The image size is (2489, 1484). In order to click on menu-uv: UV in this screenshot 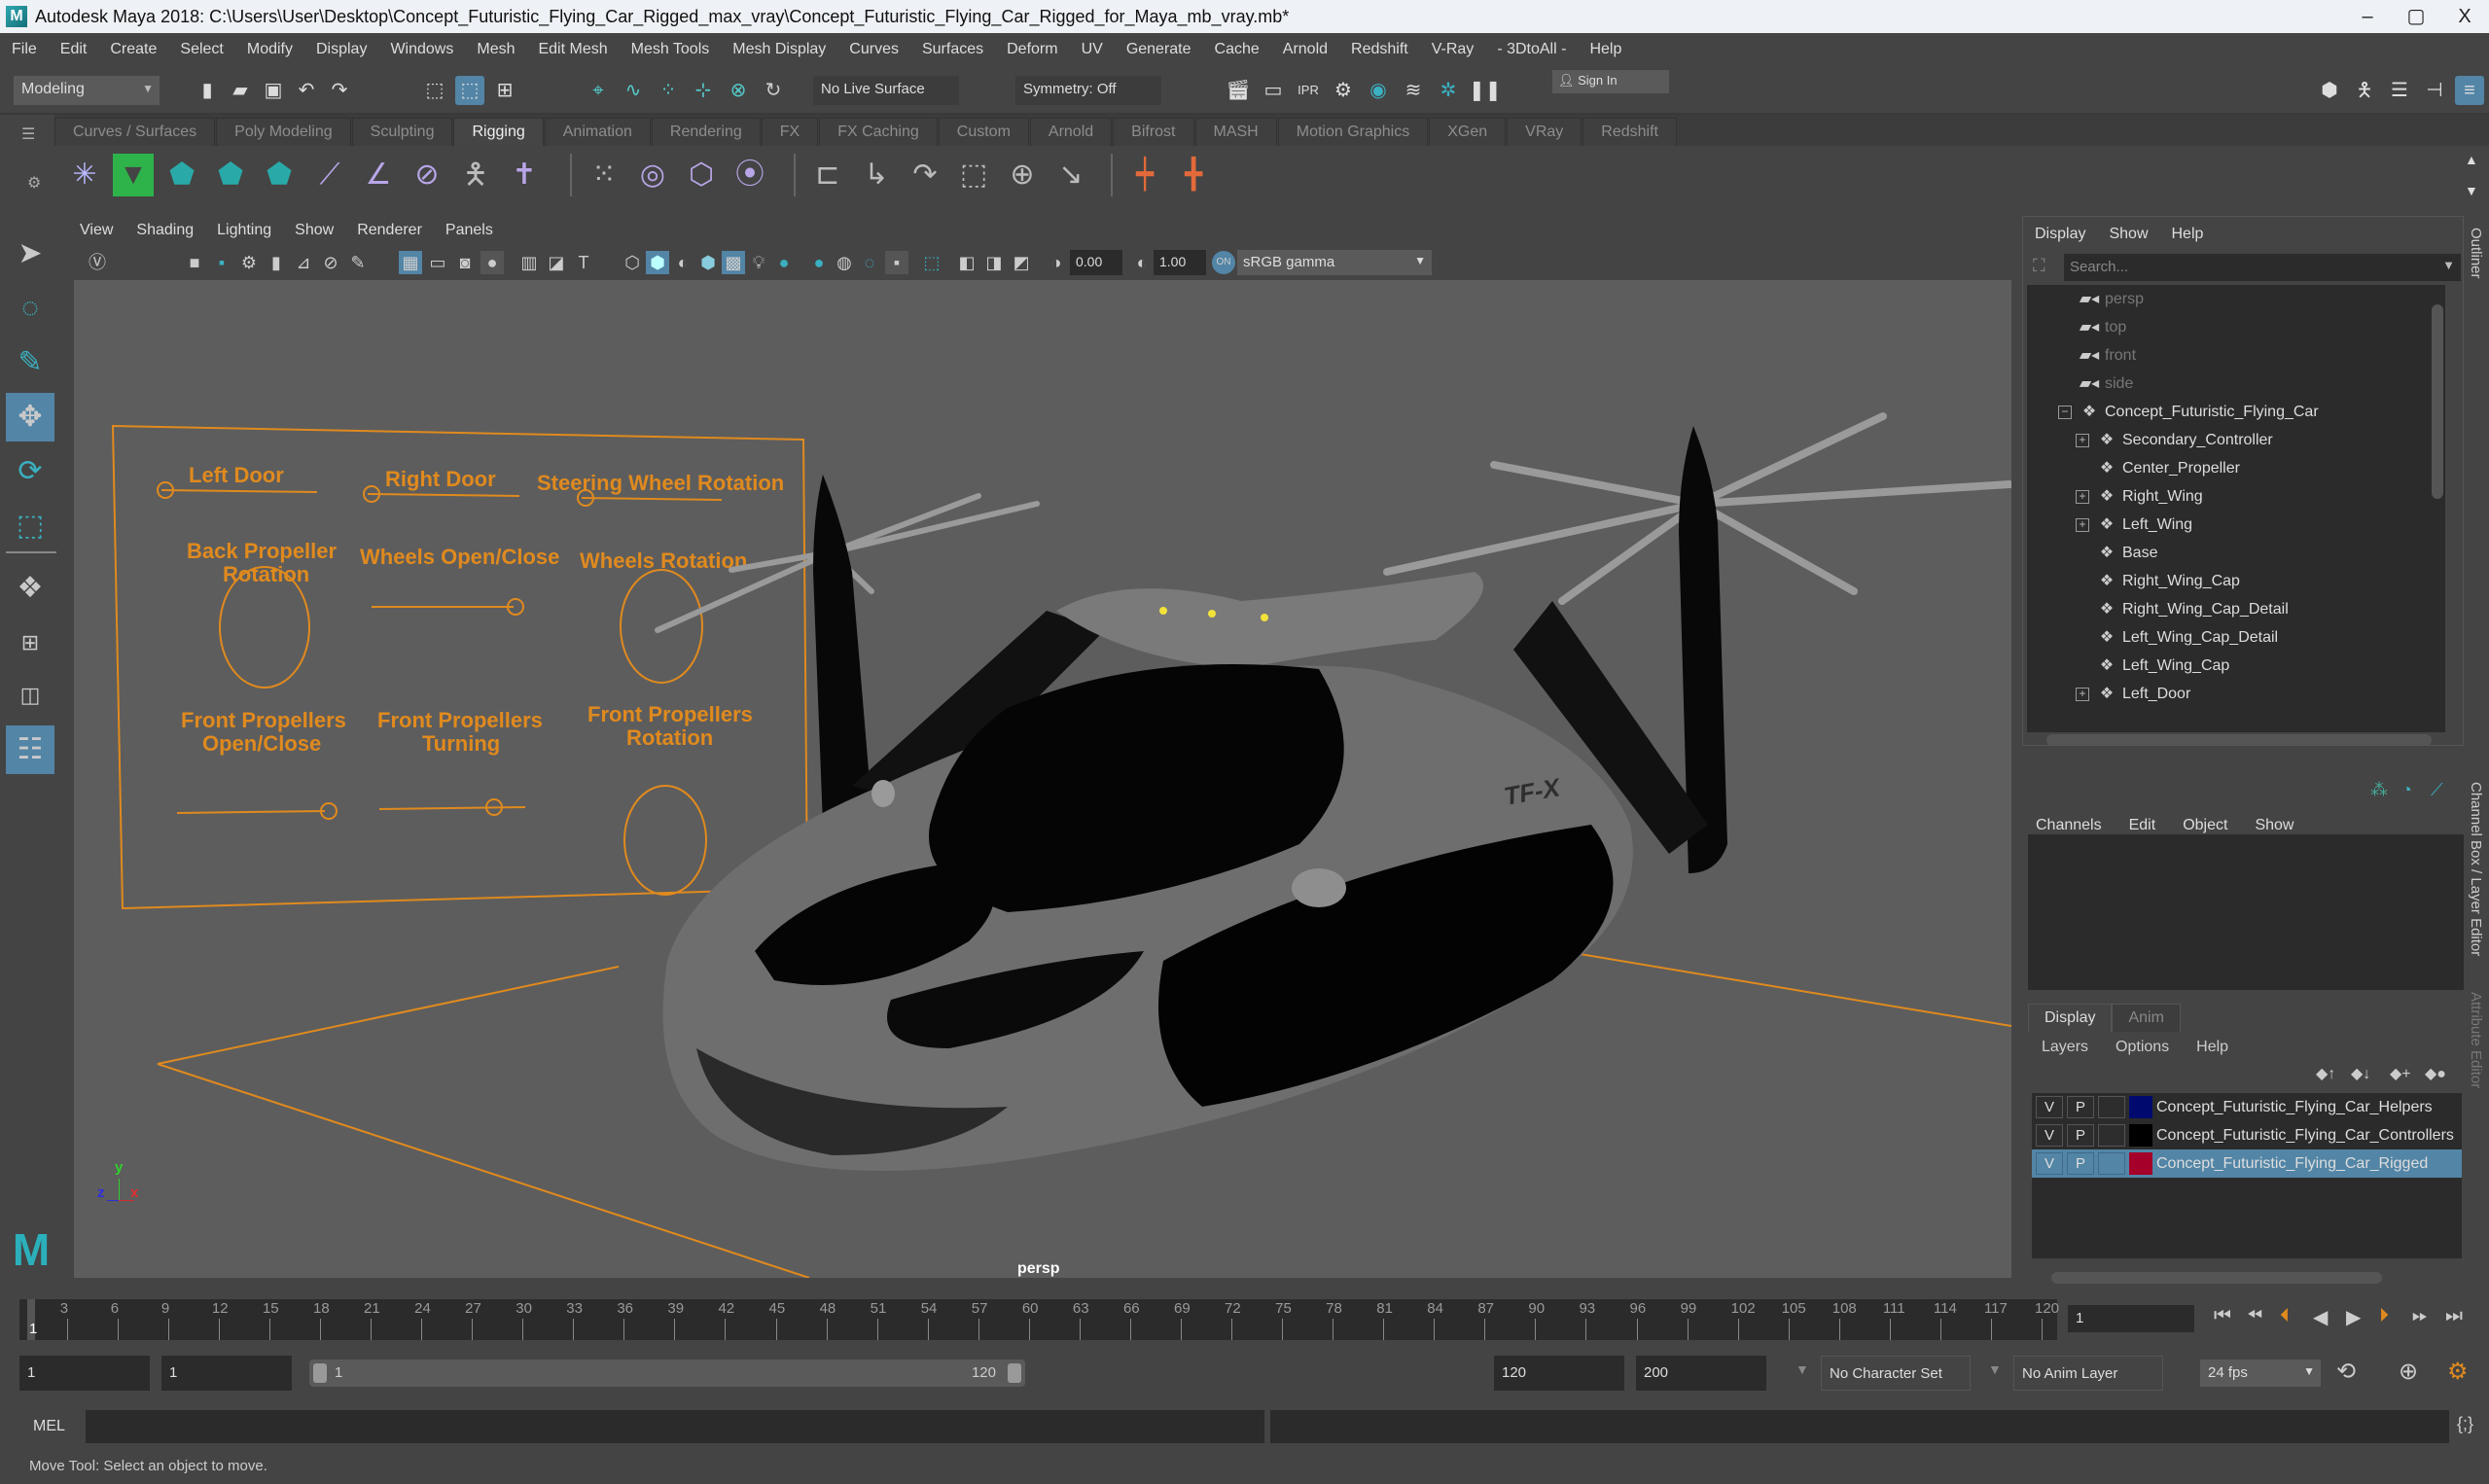, I will do `click(1092, 50)`.